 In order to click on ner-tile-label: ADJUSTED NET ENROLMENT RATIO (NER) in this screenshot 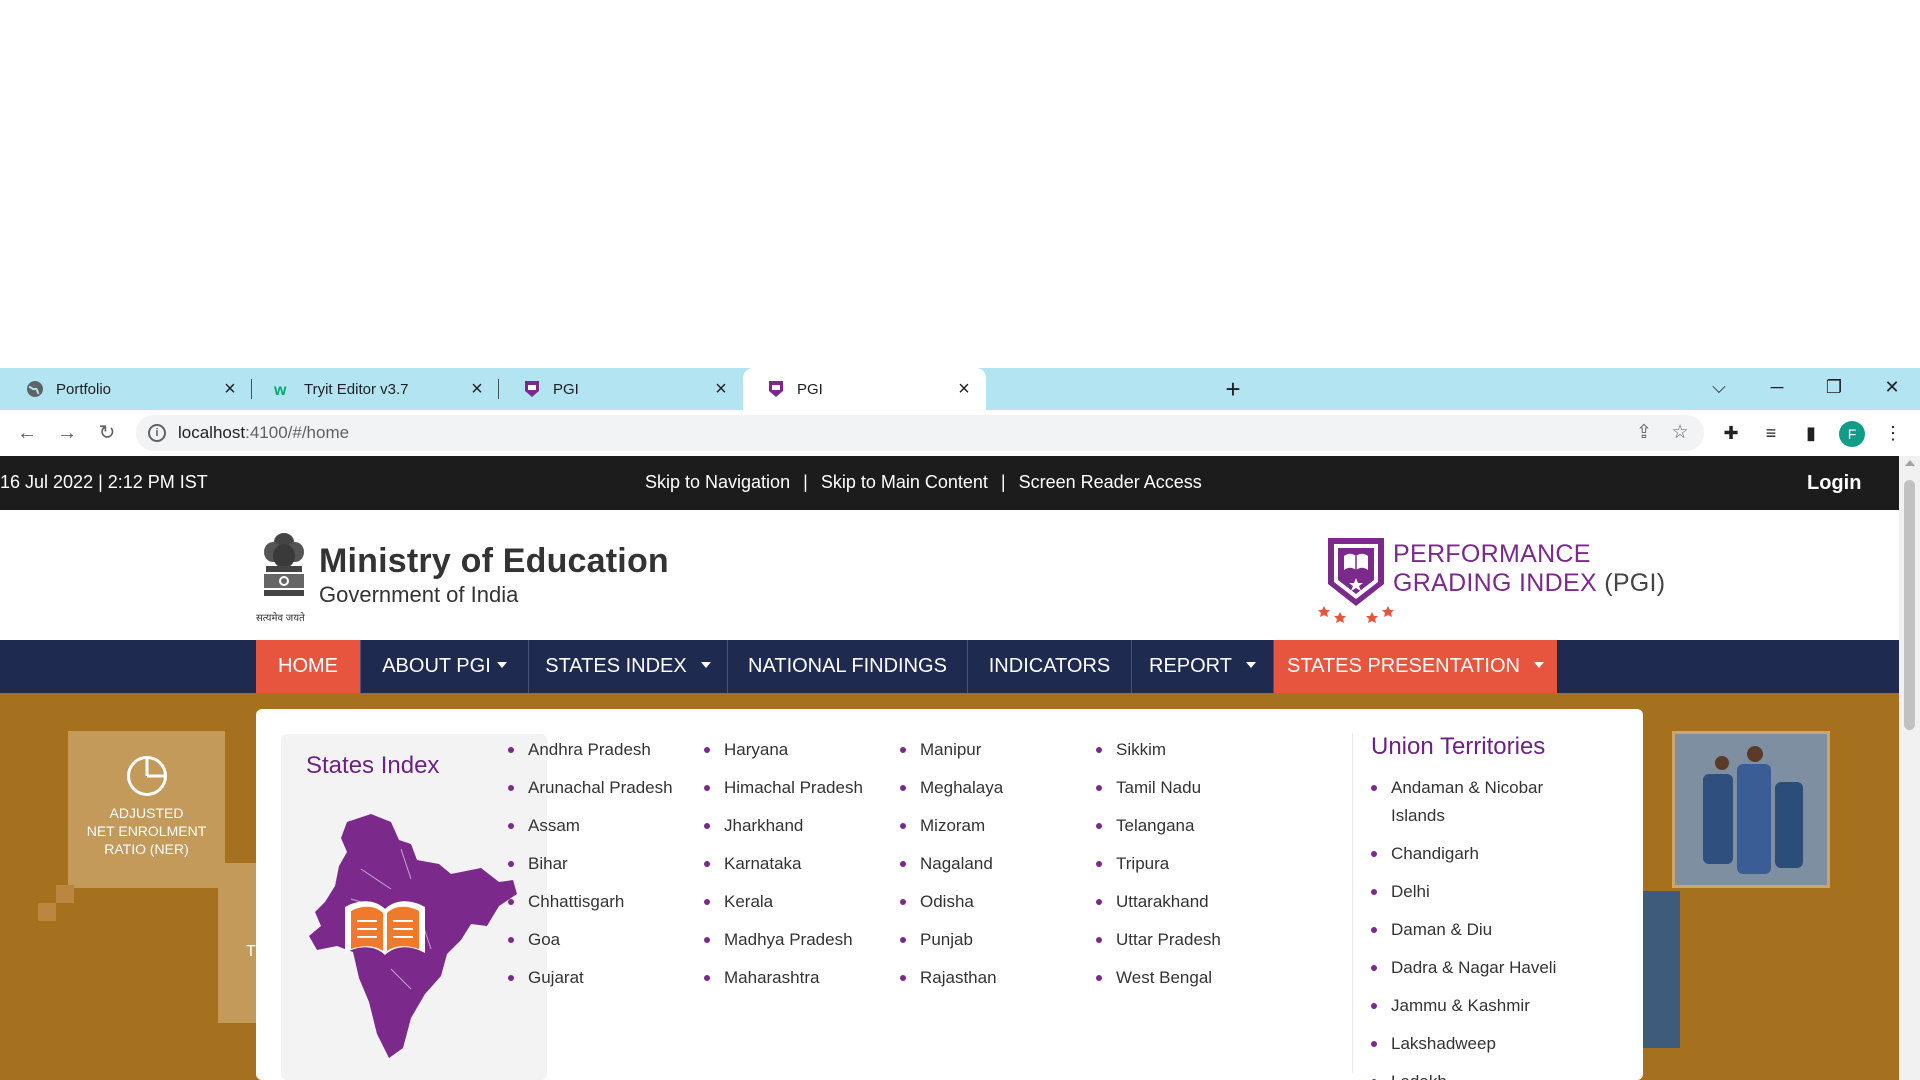, I will do `click(146, 831)`.